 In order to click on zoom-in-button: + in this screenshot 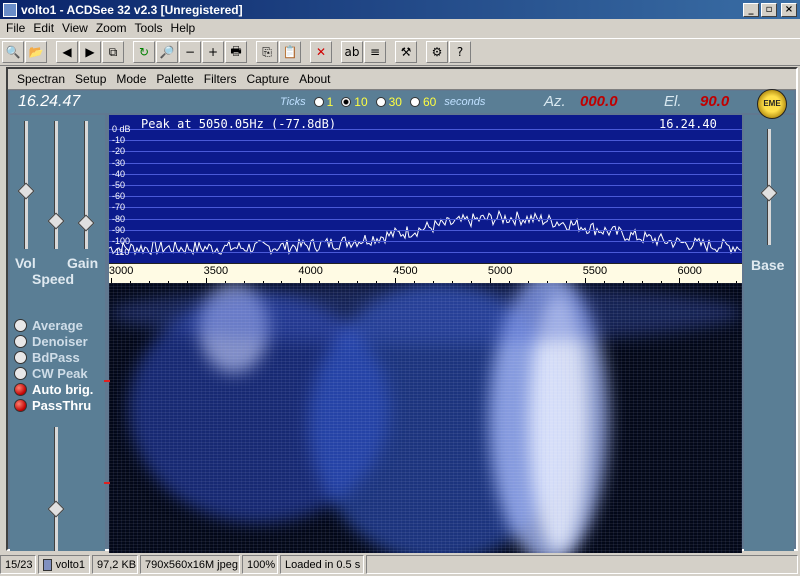, I will do `click(213, 52)`.